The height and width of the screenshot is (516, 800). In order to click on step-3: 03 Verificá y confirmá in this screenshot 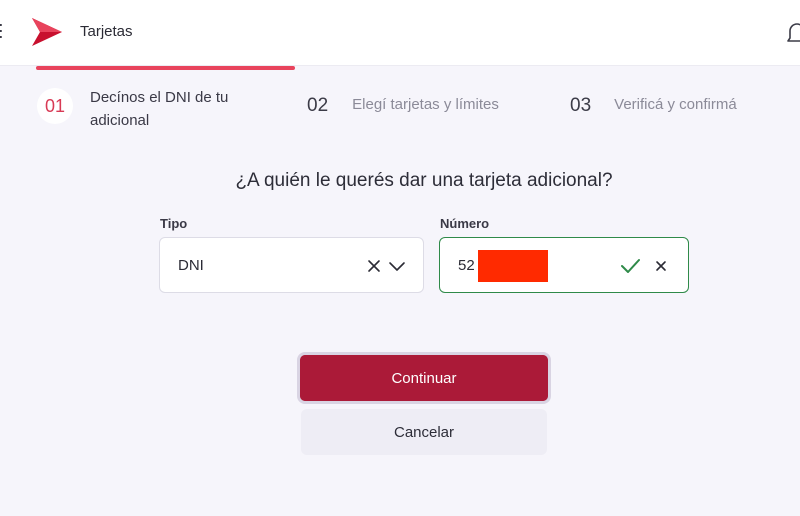, I will do `click(653, 106)`.